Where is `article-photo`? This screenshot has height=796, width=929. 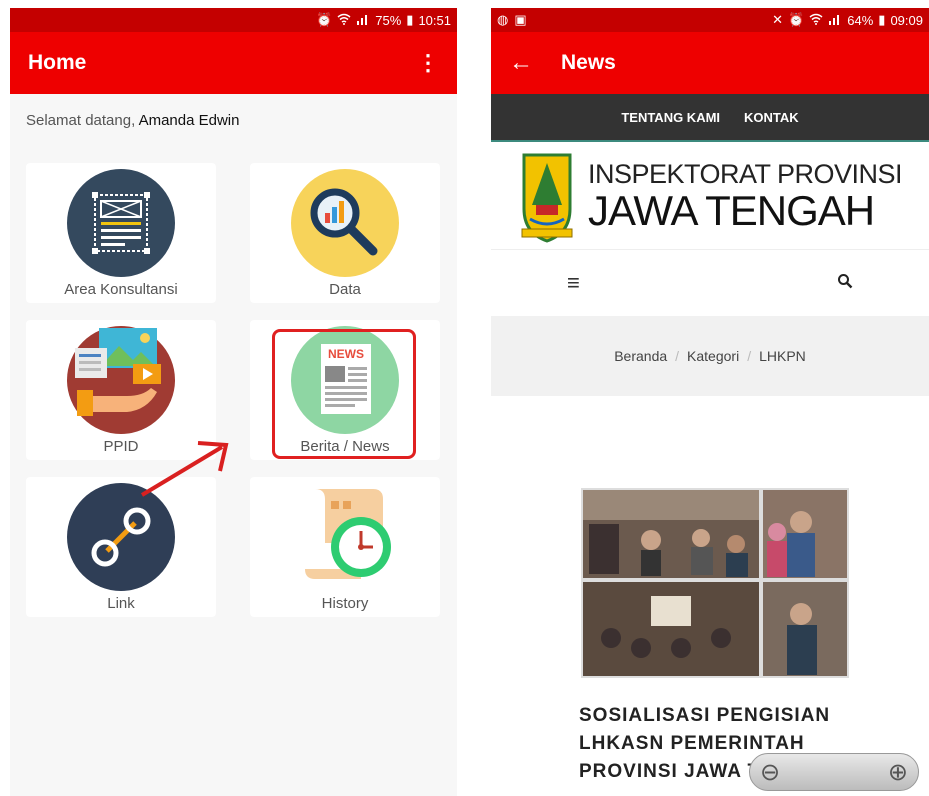 article-photo is located at coordinates (715, 583).